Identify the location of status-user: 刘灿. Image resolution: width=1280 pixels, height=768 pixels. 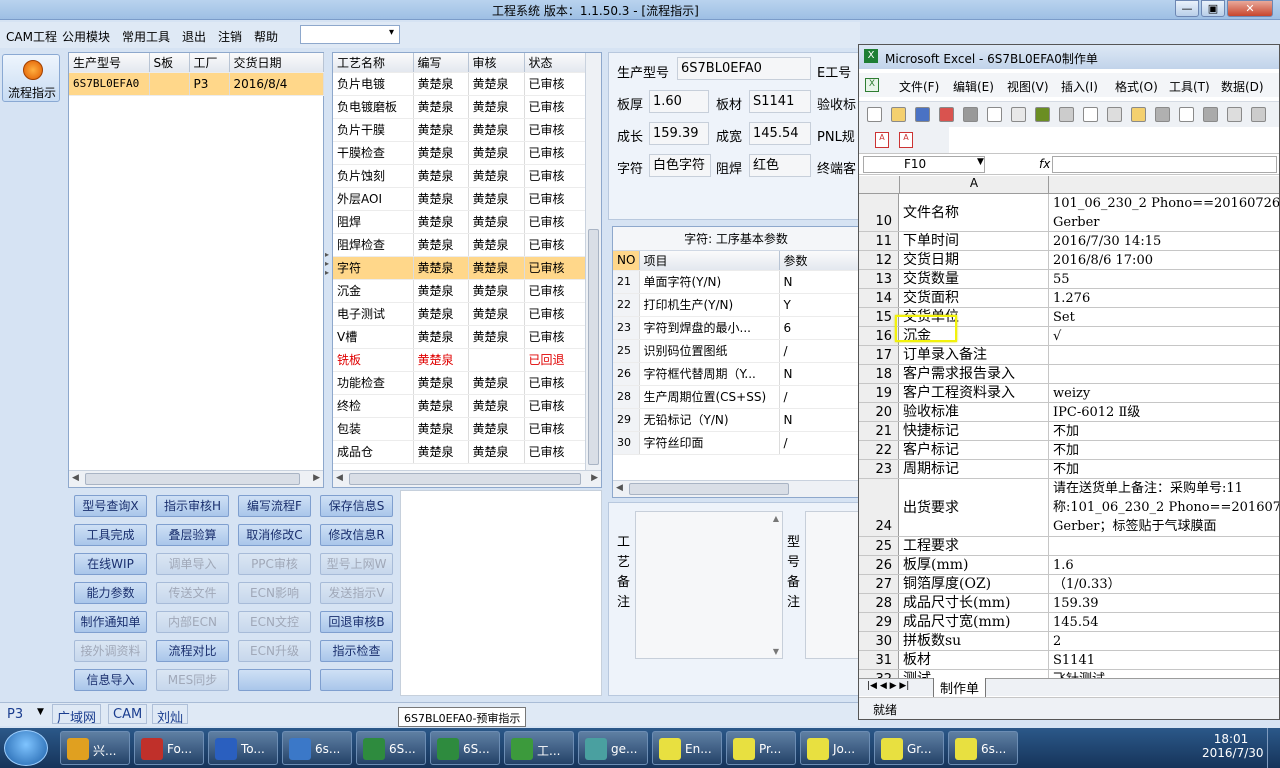
(170, 715).